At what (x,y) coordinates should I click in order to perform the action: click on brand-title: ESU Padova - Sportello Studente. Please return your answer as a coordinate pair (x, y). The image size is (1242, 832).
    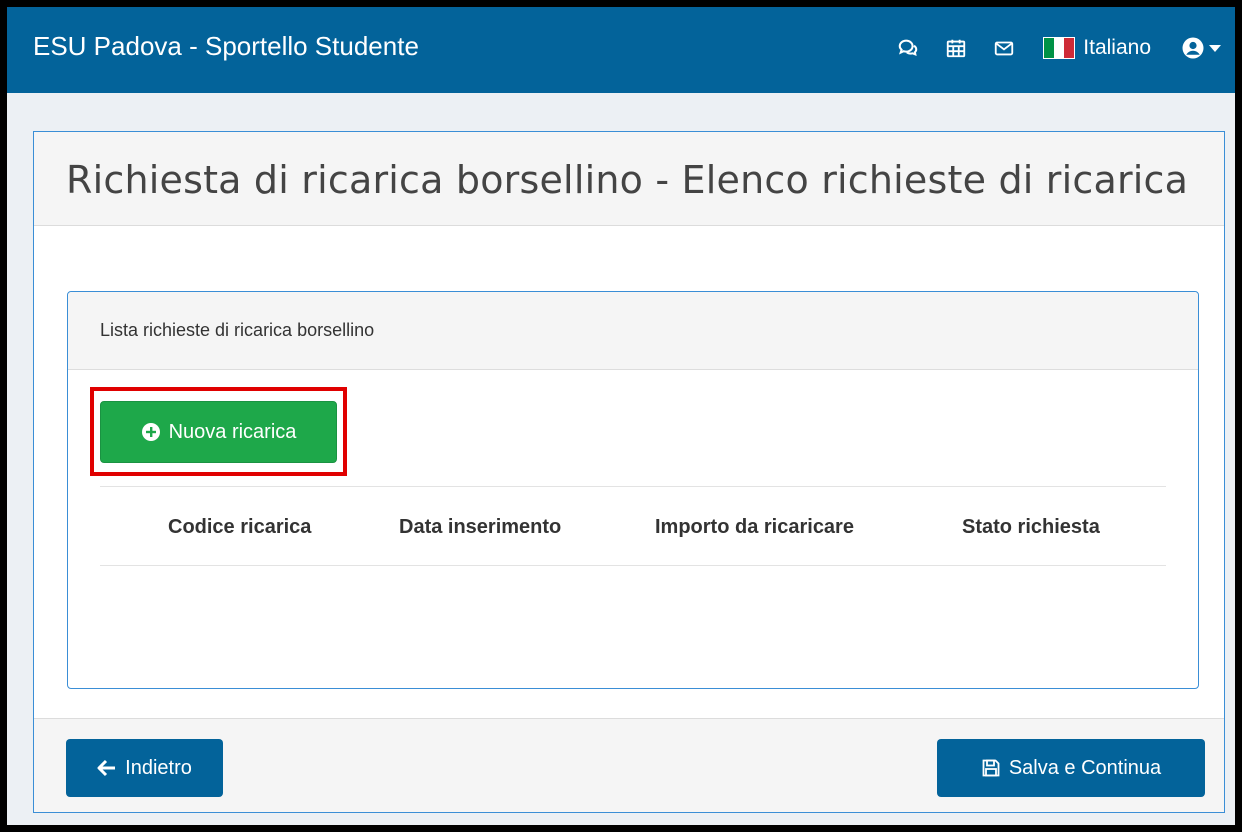
    Looking at the image, I should click on (226, 46).